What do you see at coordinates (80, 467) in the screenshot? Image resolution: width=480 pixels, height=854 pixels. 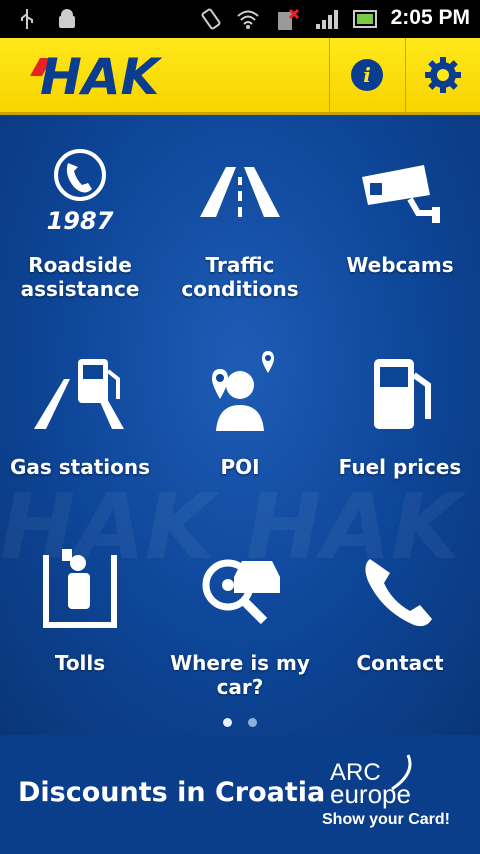 I see `tile-label: Gas stations` at bounding box center [80, 467].